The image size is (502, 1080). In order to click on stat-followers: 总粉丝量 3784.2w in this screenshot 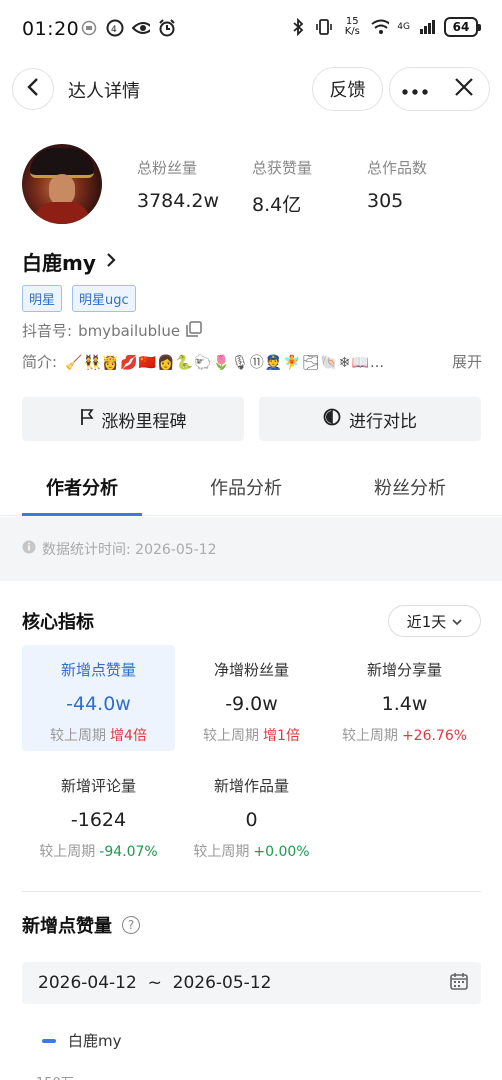, I will do `click(178, 185)`.